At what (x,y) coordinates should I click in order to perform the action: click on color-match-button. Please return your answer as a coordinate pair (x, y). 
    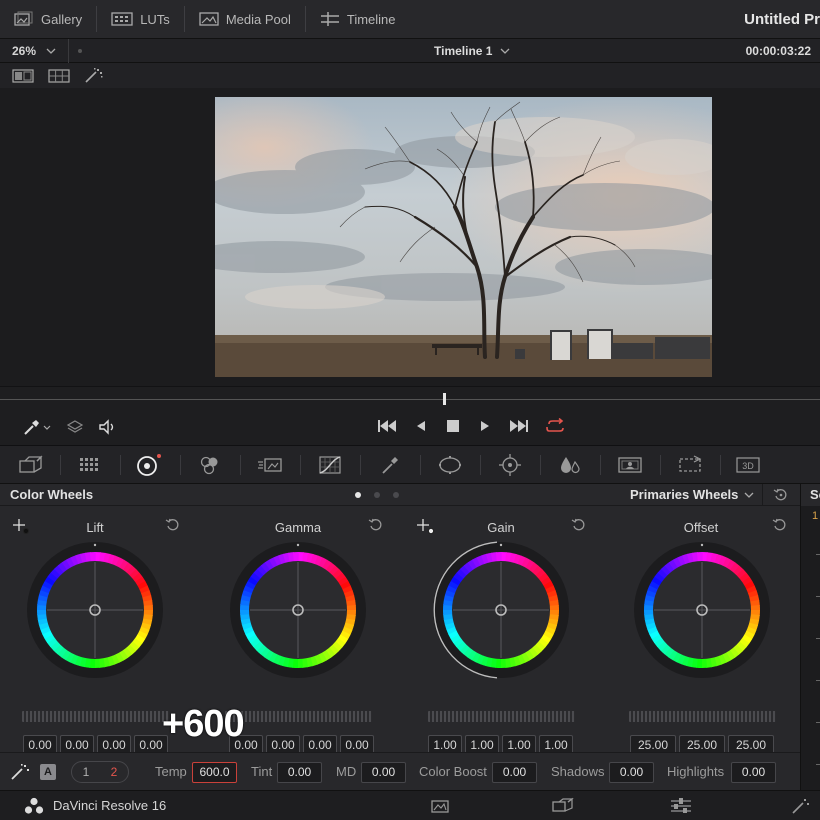
    Looking at the image, I should click on (90, 465).